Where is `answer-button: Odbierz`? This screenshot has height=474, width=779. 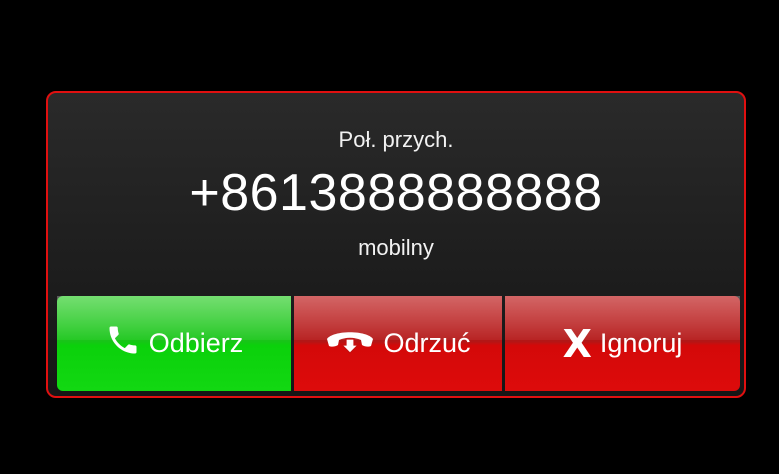
answer-button: Odbierz is located at coordinates (174, 343).